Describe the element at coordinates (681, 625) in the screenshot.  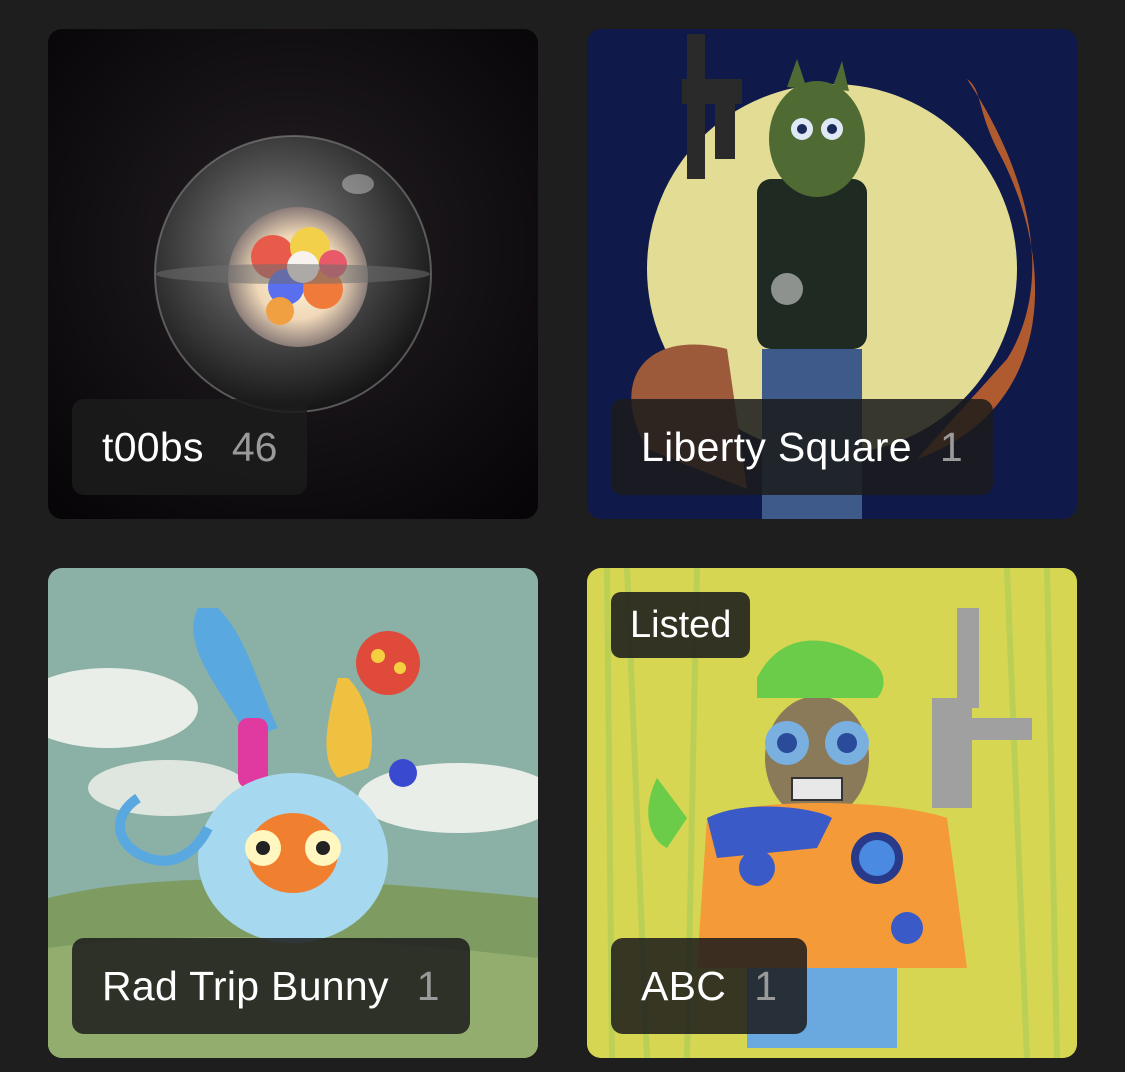
I see `listed-badge: Listed` at that location.